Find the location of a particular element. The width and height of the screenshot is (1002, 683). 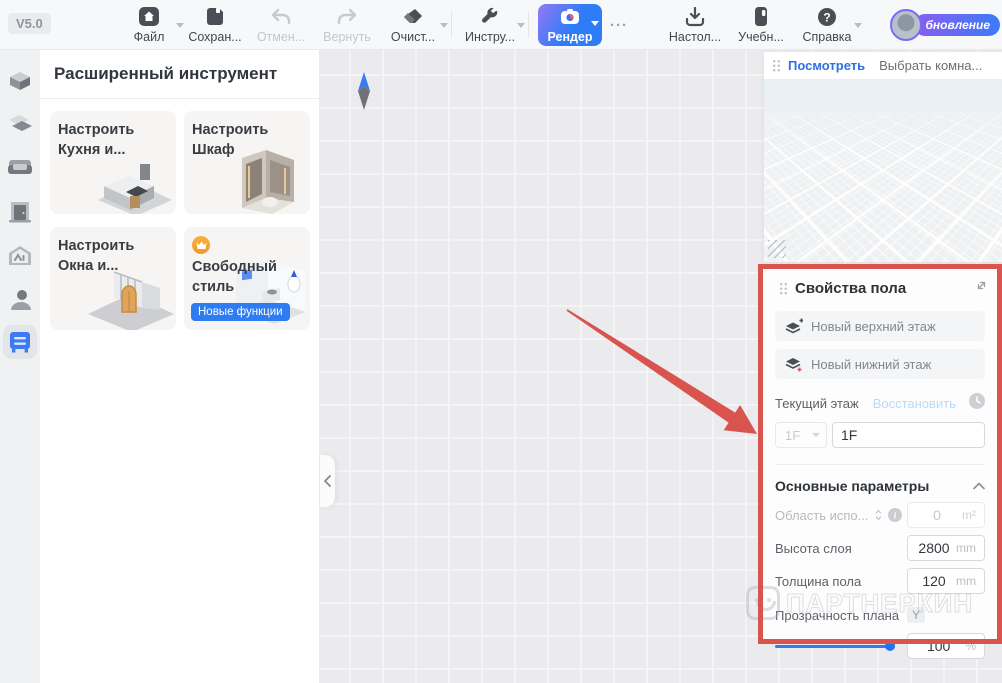

panel-collapse-button is located at coordinates (327, 481).